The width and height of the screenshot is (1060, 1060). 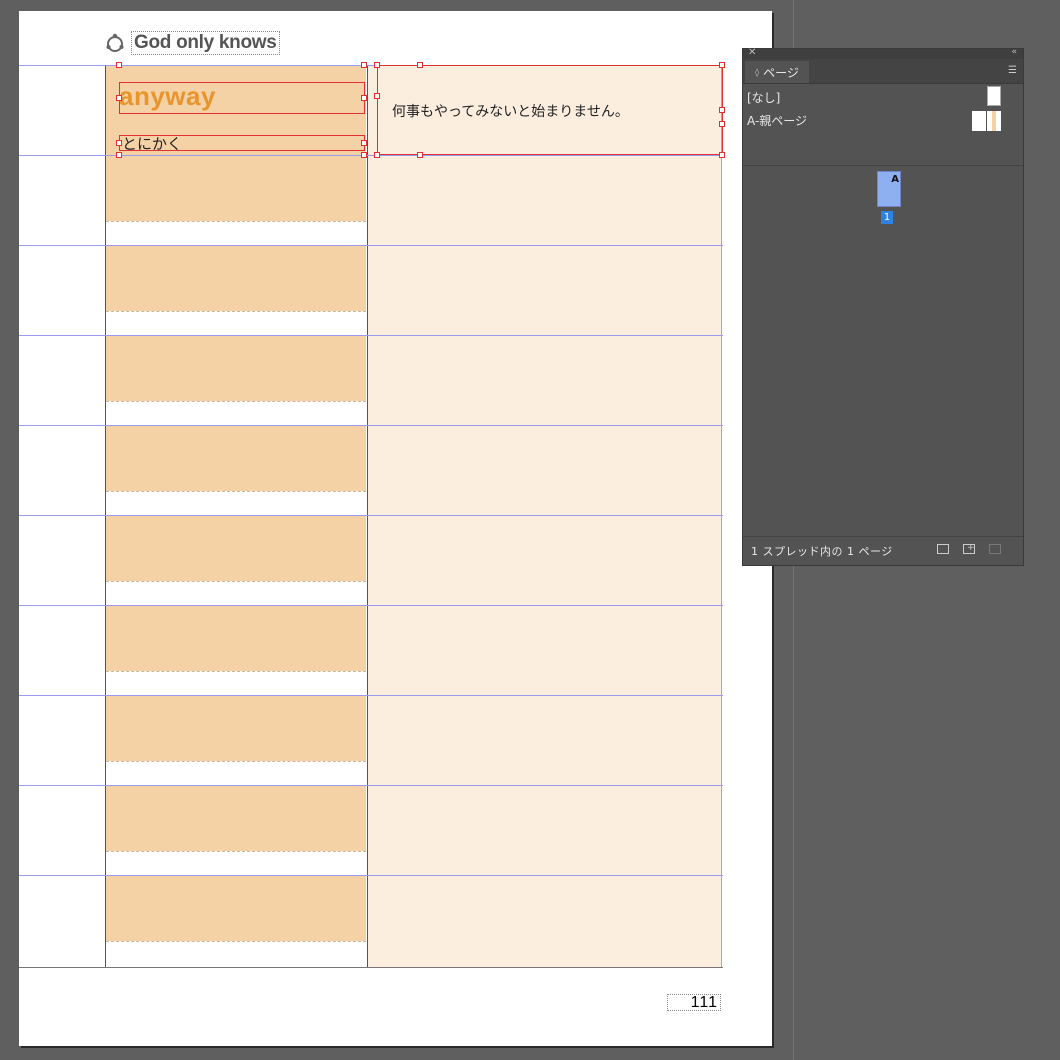 What do you see at coordinates (752, 52) in the screenshot?
I see `close-icon: ✕` at bounding box center [752, 52].